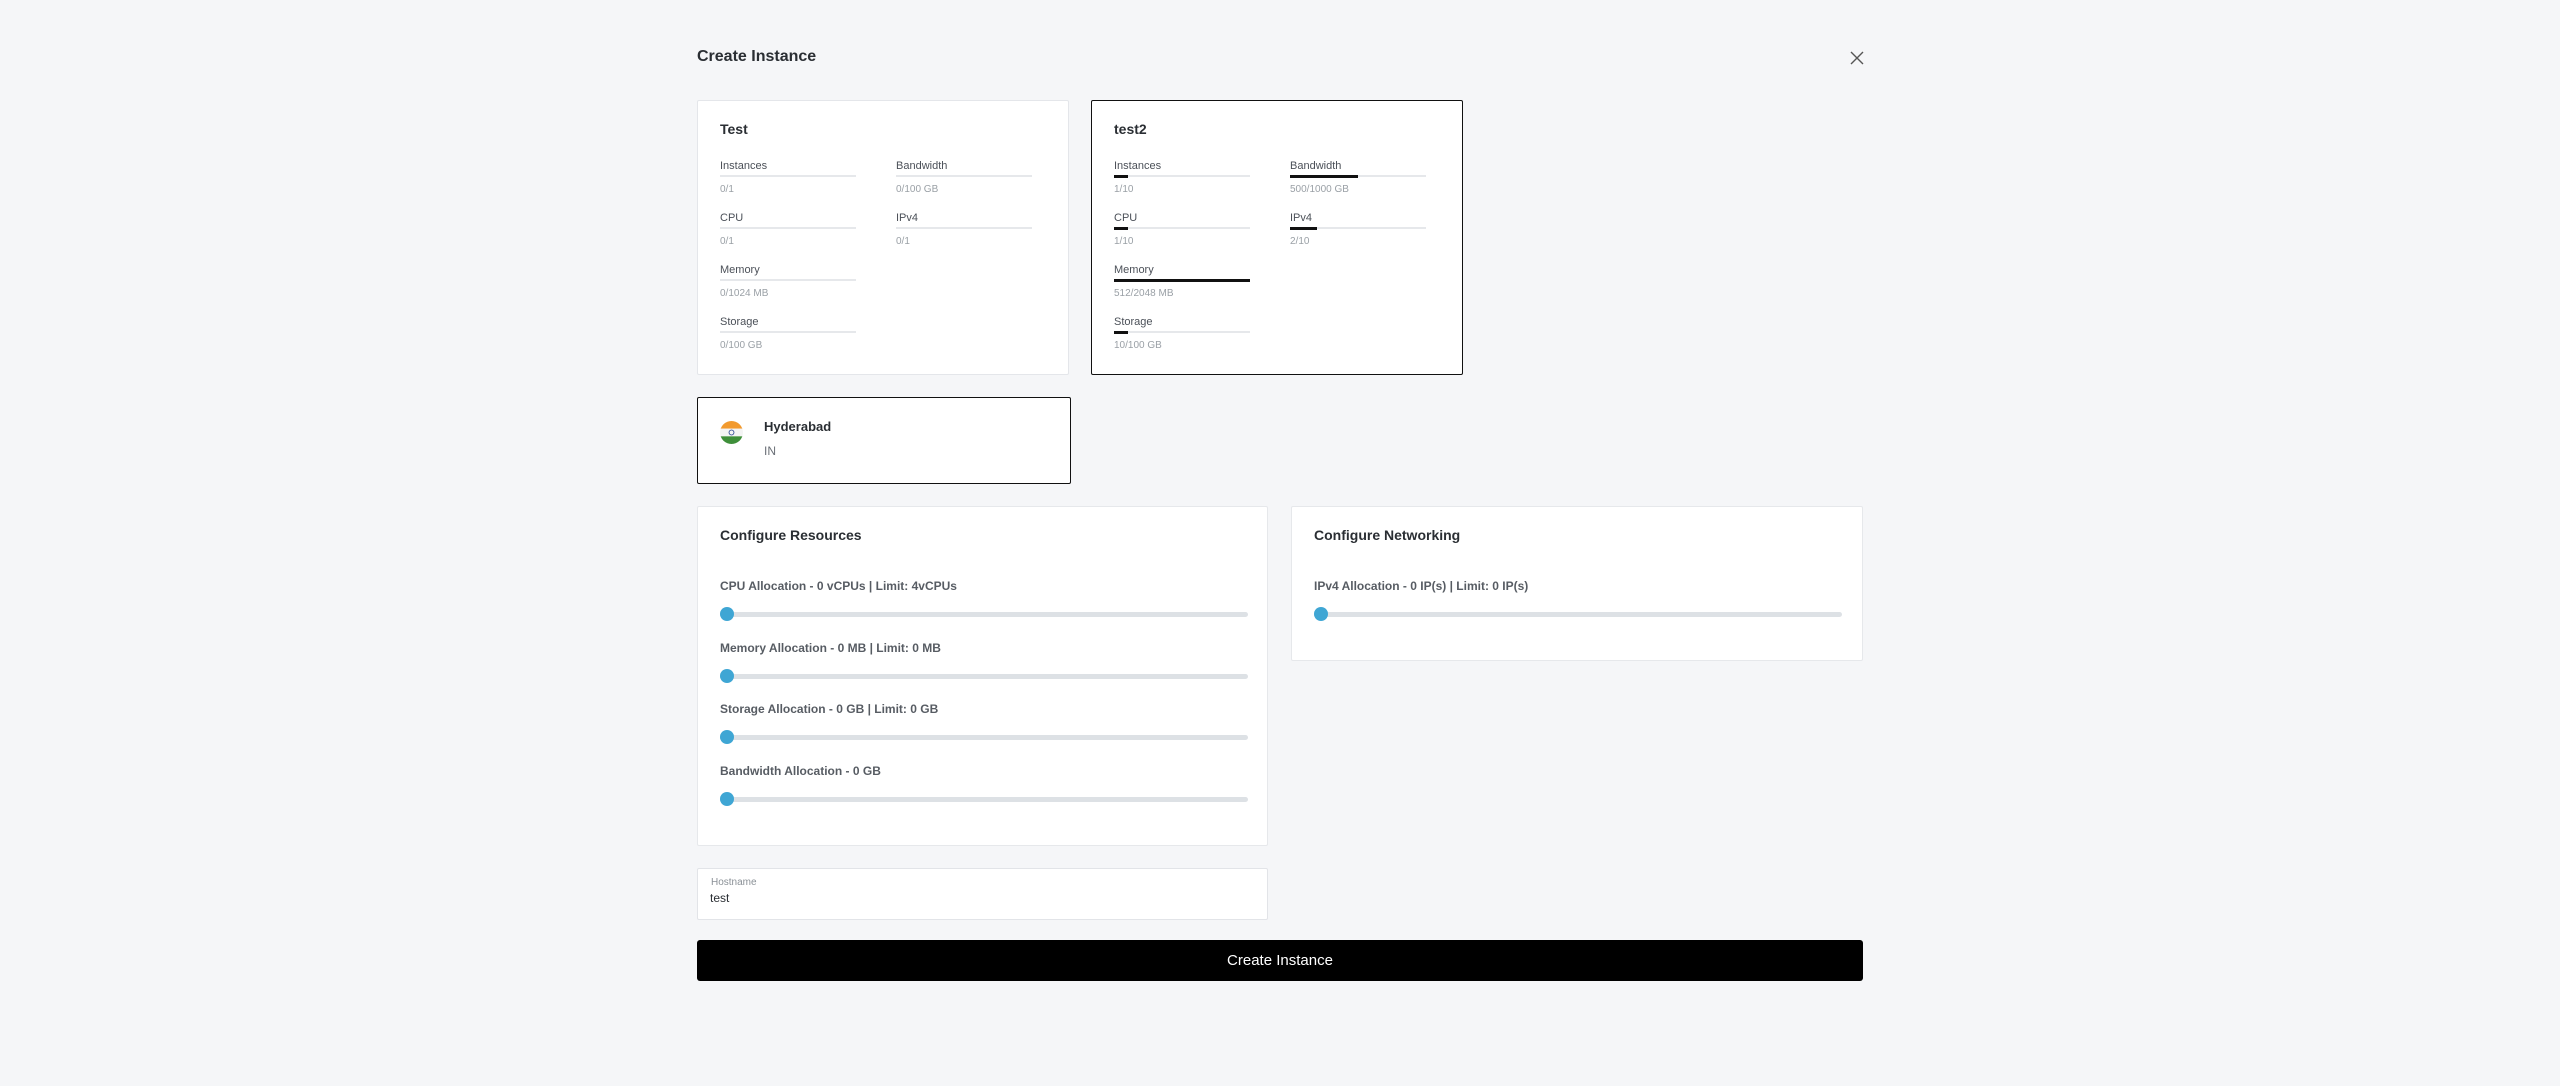 The height and width of the screenshot is (1086, 2560). Describe the element at coordinates (791, 535) in the screenshot. I see `panel-title: Configure Resources` at that location.